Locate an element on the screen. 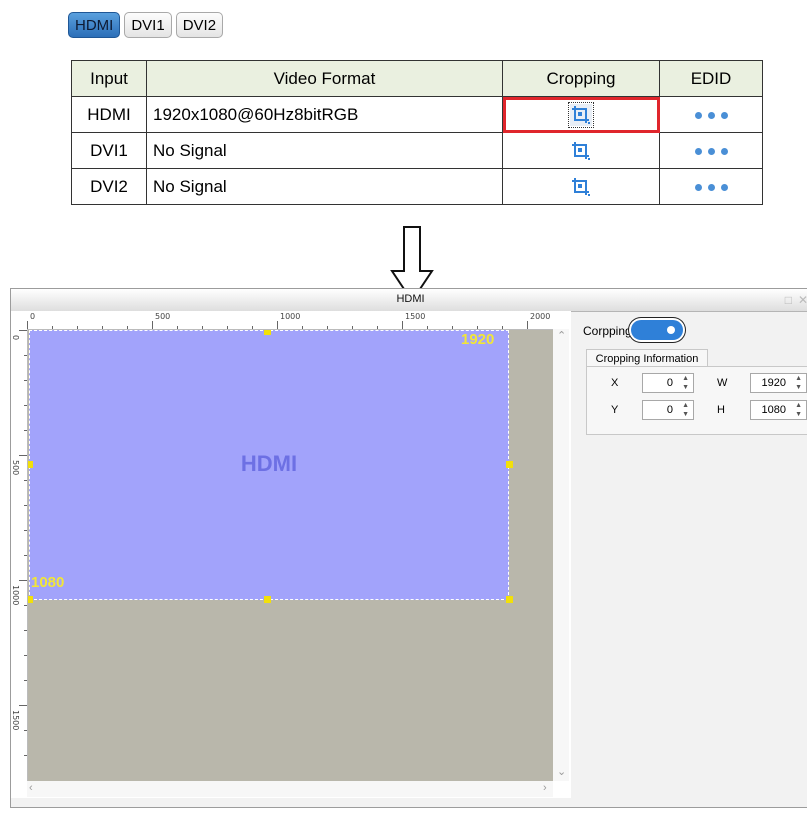  table-row: DVI1 No Signal is located at coordinates (417, 150).